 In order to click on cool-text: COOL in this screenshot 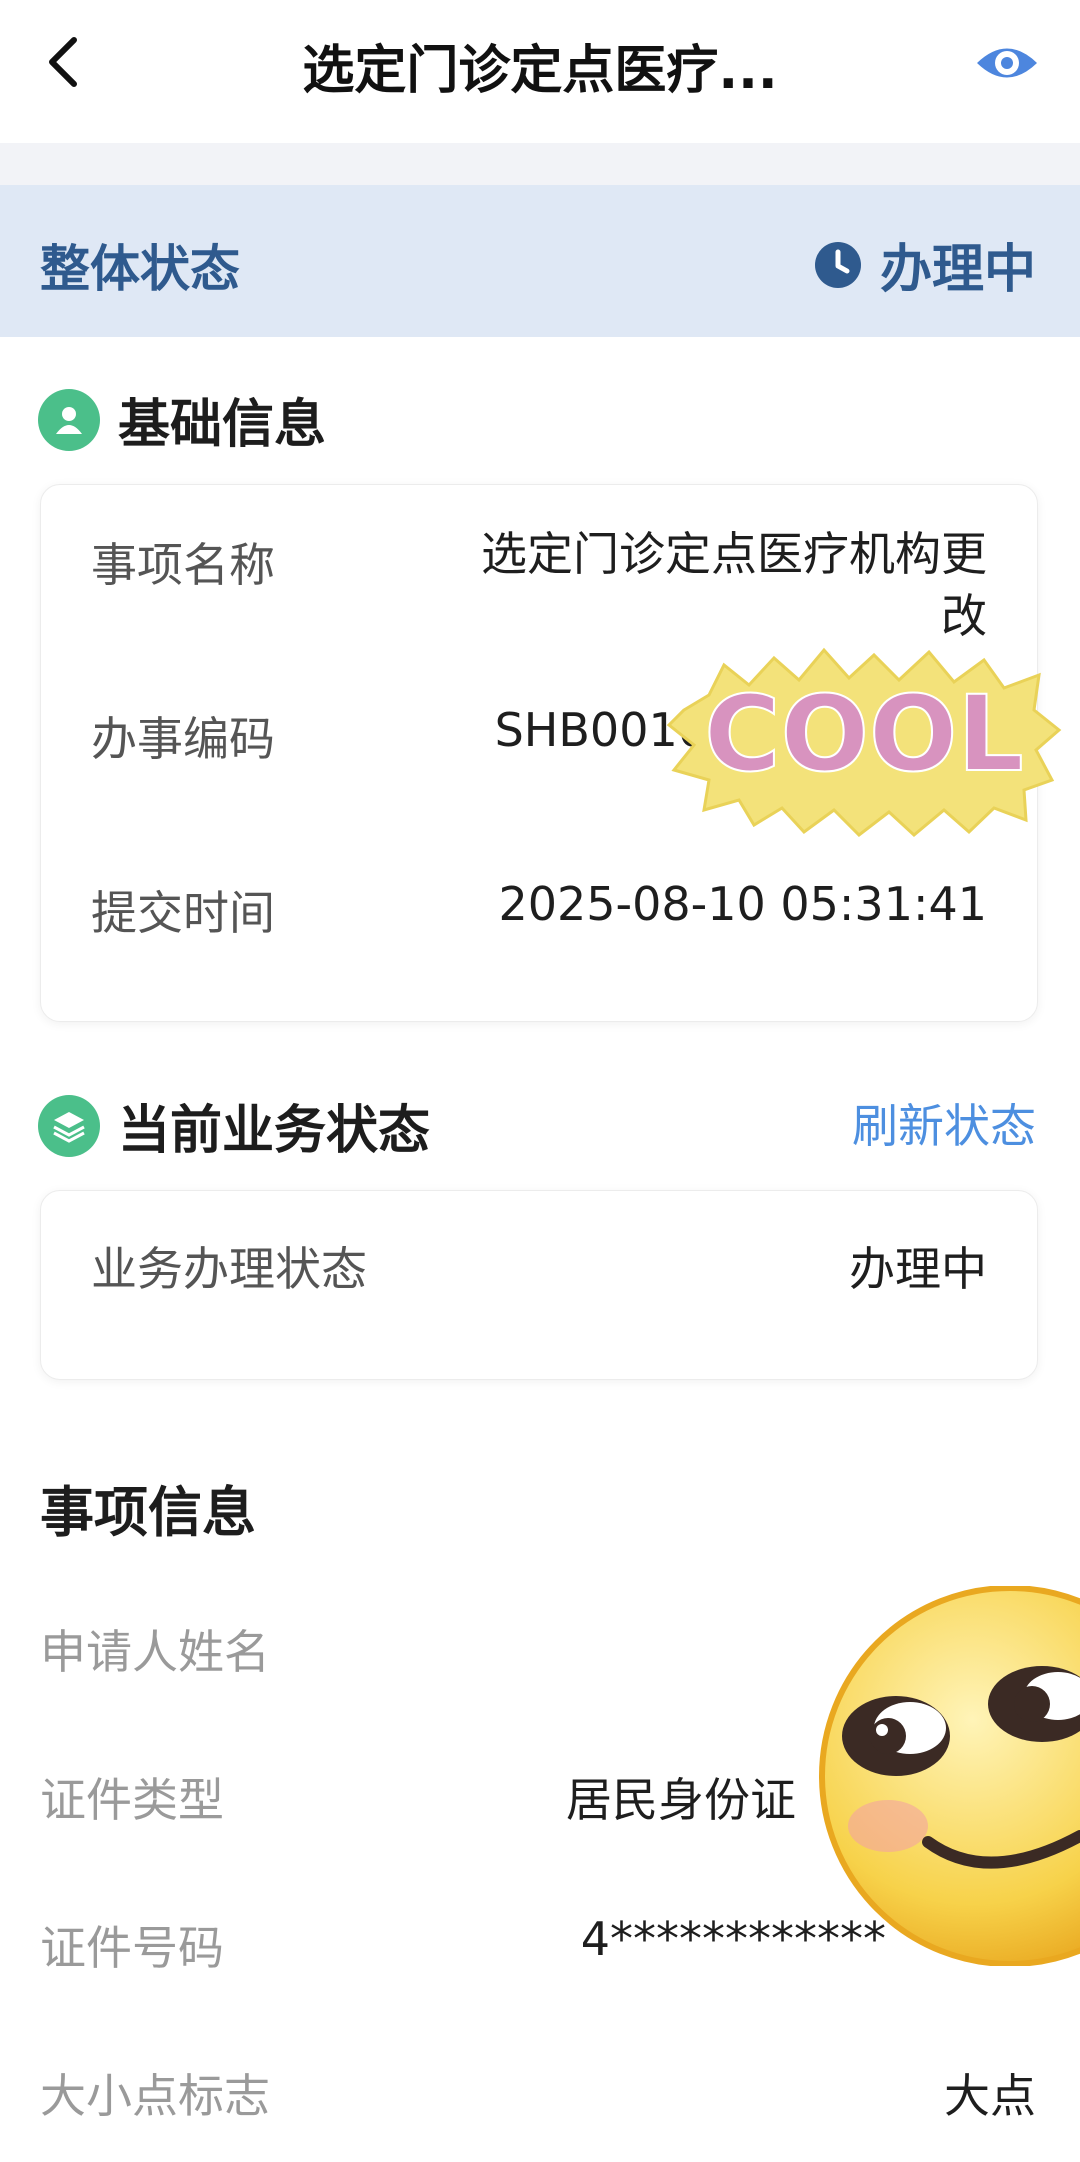, I will do `click(863, 734)`.